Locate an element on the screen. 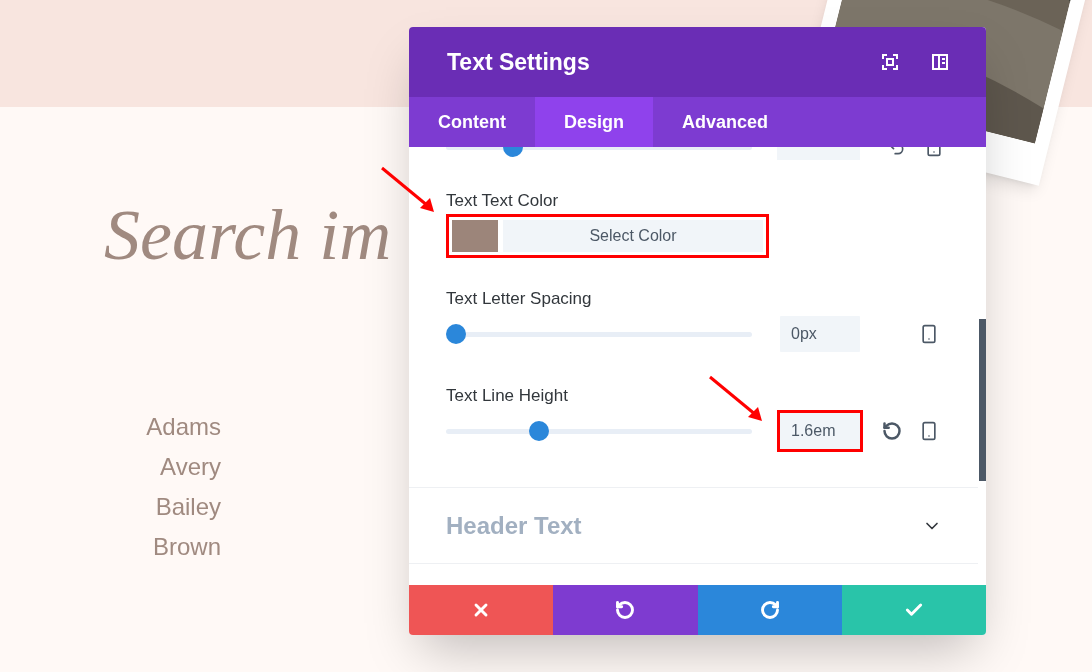  annotation-arrow is located at coordinates (736, 399).